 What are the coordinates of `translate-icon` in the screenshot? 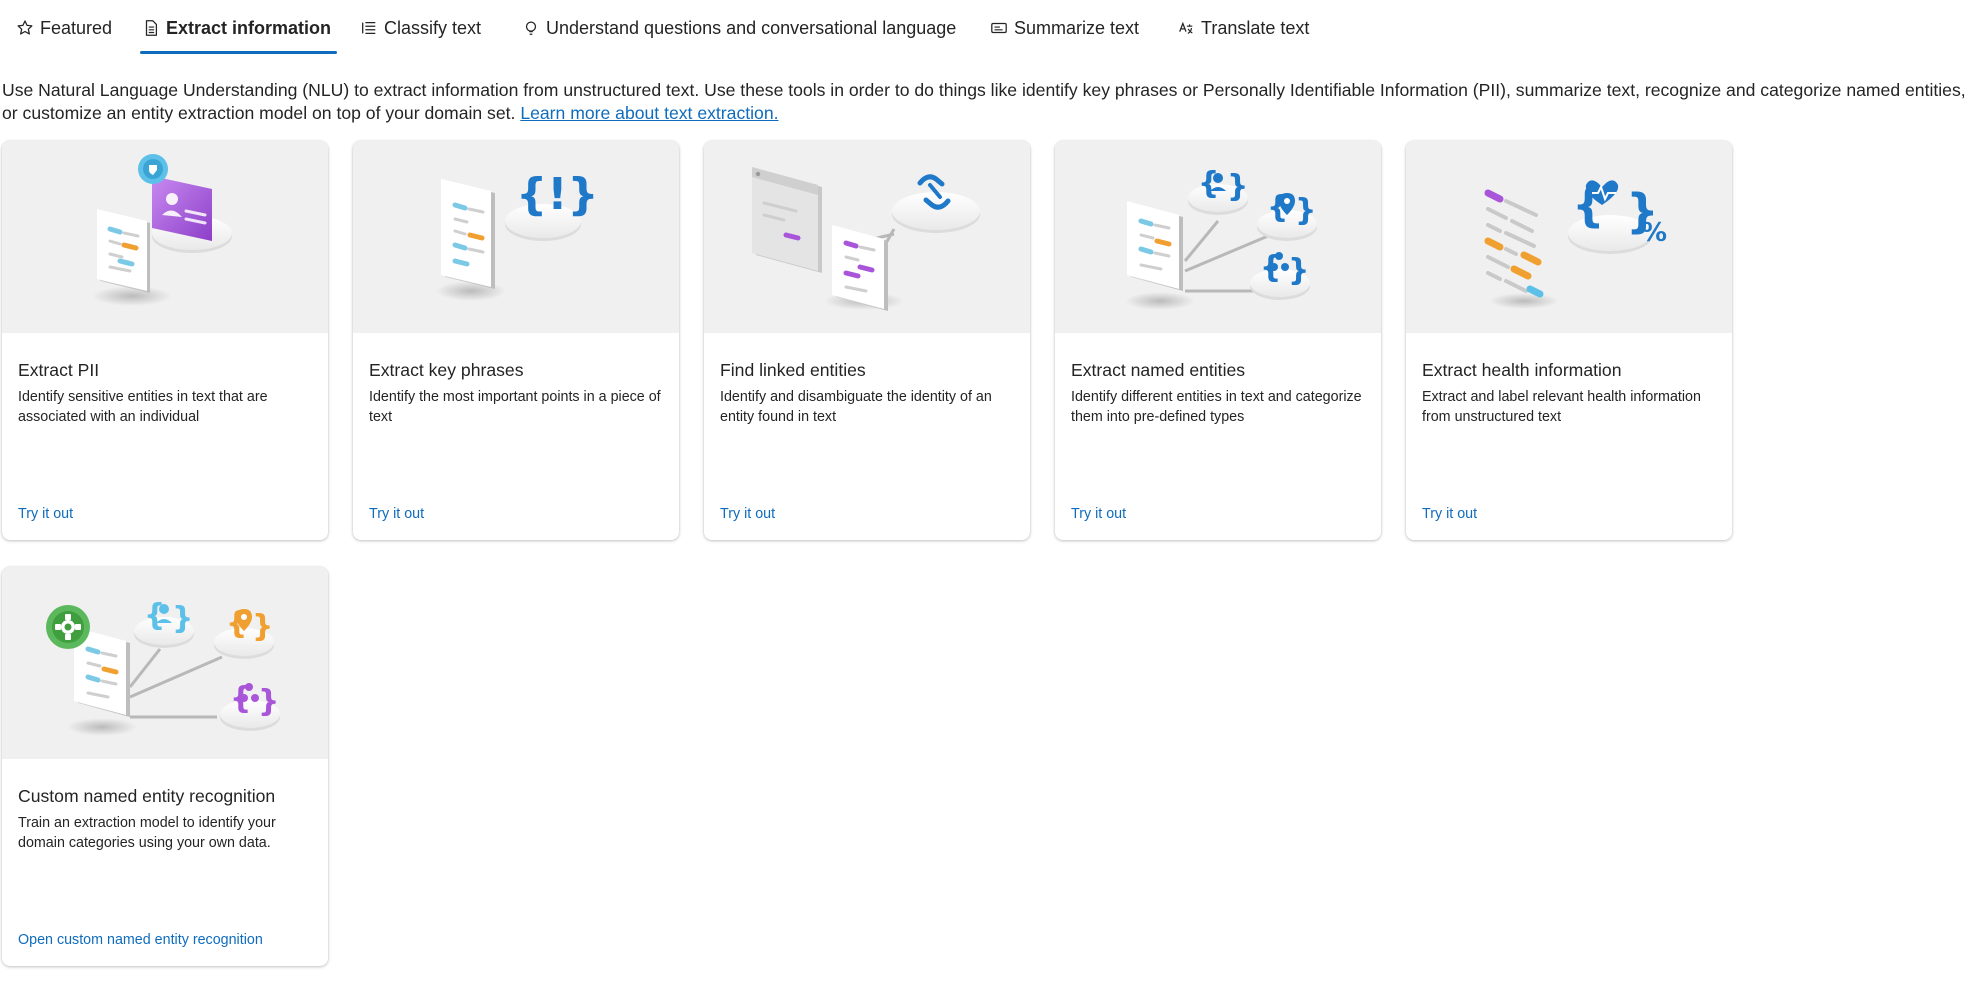 It's located at (1186, 28).